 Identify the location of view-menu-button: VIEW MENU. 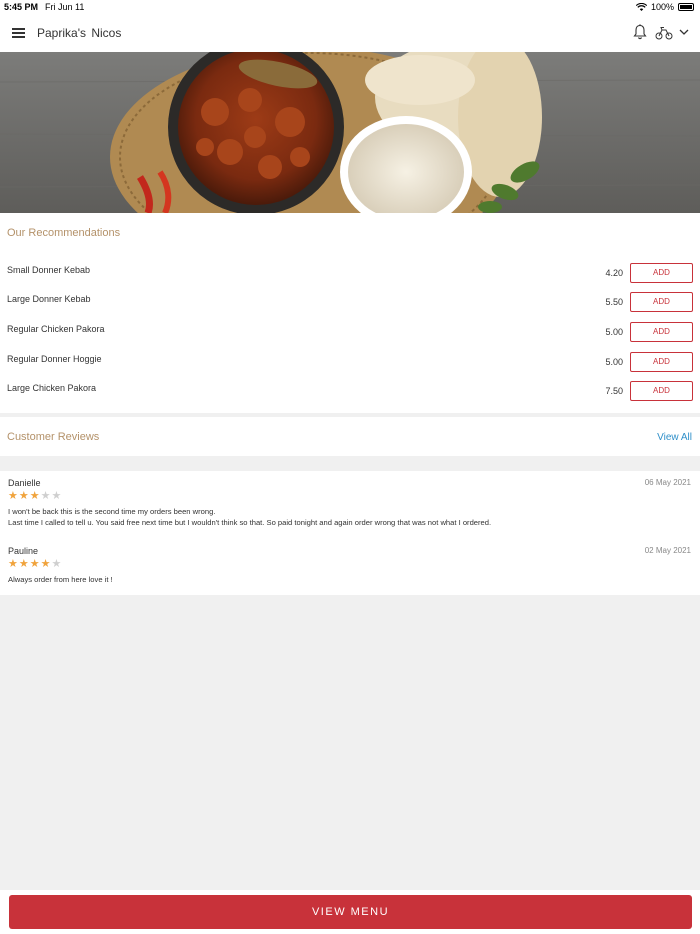
(350, 912).